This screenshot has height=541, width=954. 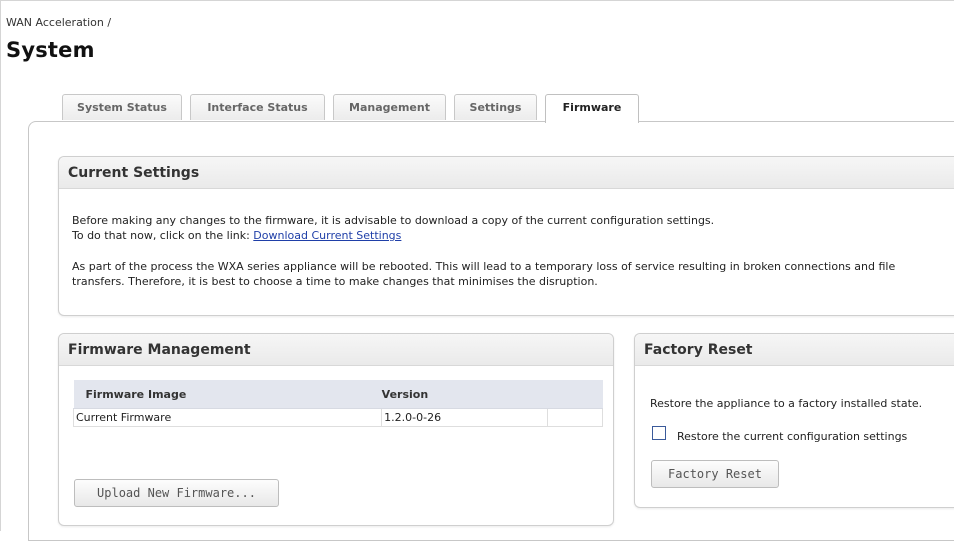 What do you see at coordinates (0, 265) in the screenshot?
I see `window-border` at bounding box center [0, 265].